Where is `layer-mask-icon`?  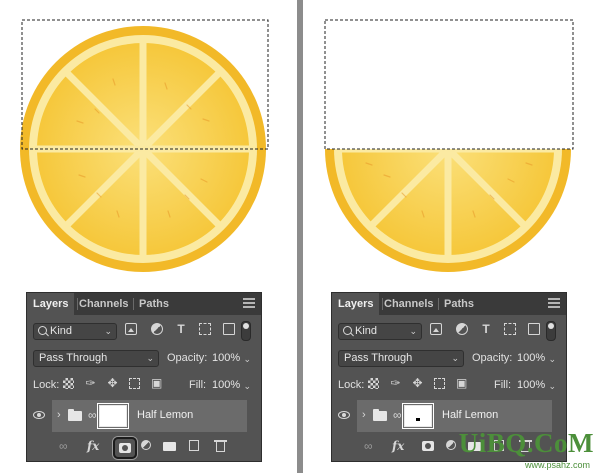
layer-mask-icon is located at coordinates (125, 448).